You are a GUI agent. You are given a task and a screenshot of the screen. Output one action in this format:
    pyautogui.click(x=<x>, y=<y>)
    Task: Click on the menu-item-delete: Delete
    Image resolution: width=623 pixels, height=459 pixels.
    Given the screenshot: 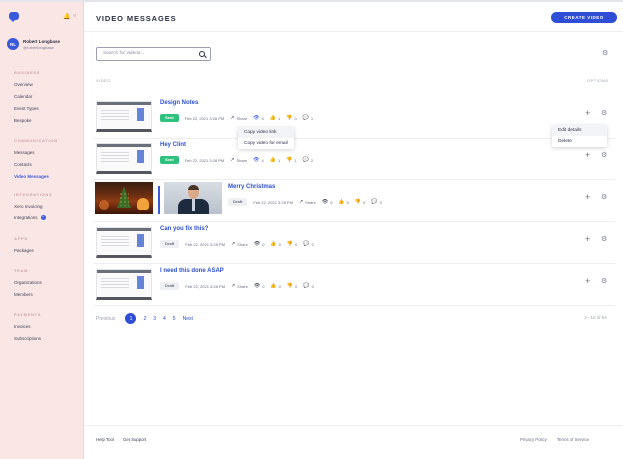 What is the action you would take?
    pyautogui.click(x=579, y=141)
    